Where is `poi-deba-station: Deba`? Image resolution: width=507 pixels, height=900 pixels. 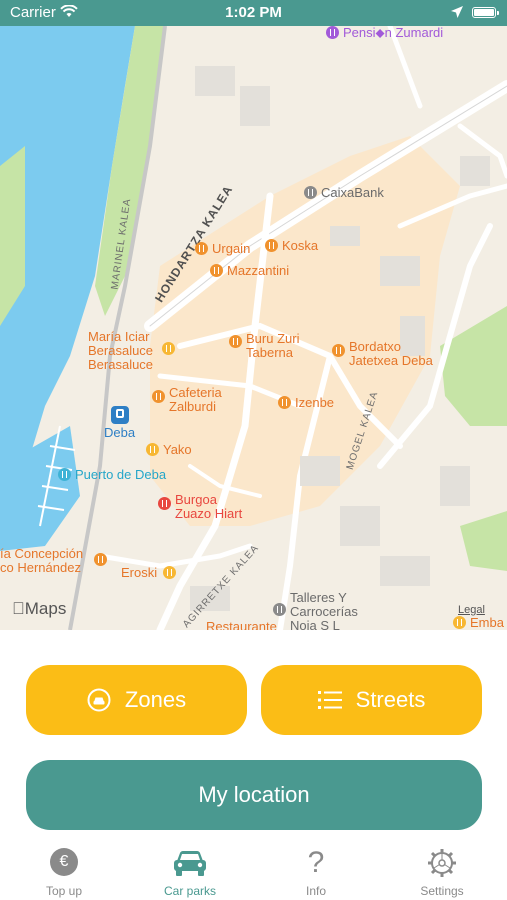
poi-deba-station: Deba is located at coordinates (119, 423).